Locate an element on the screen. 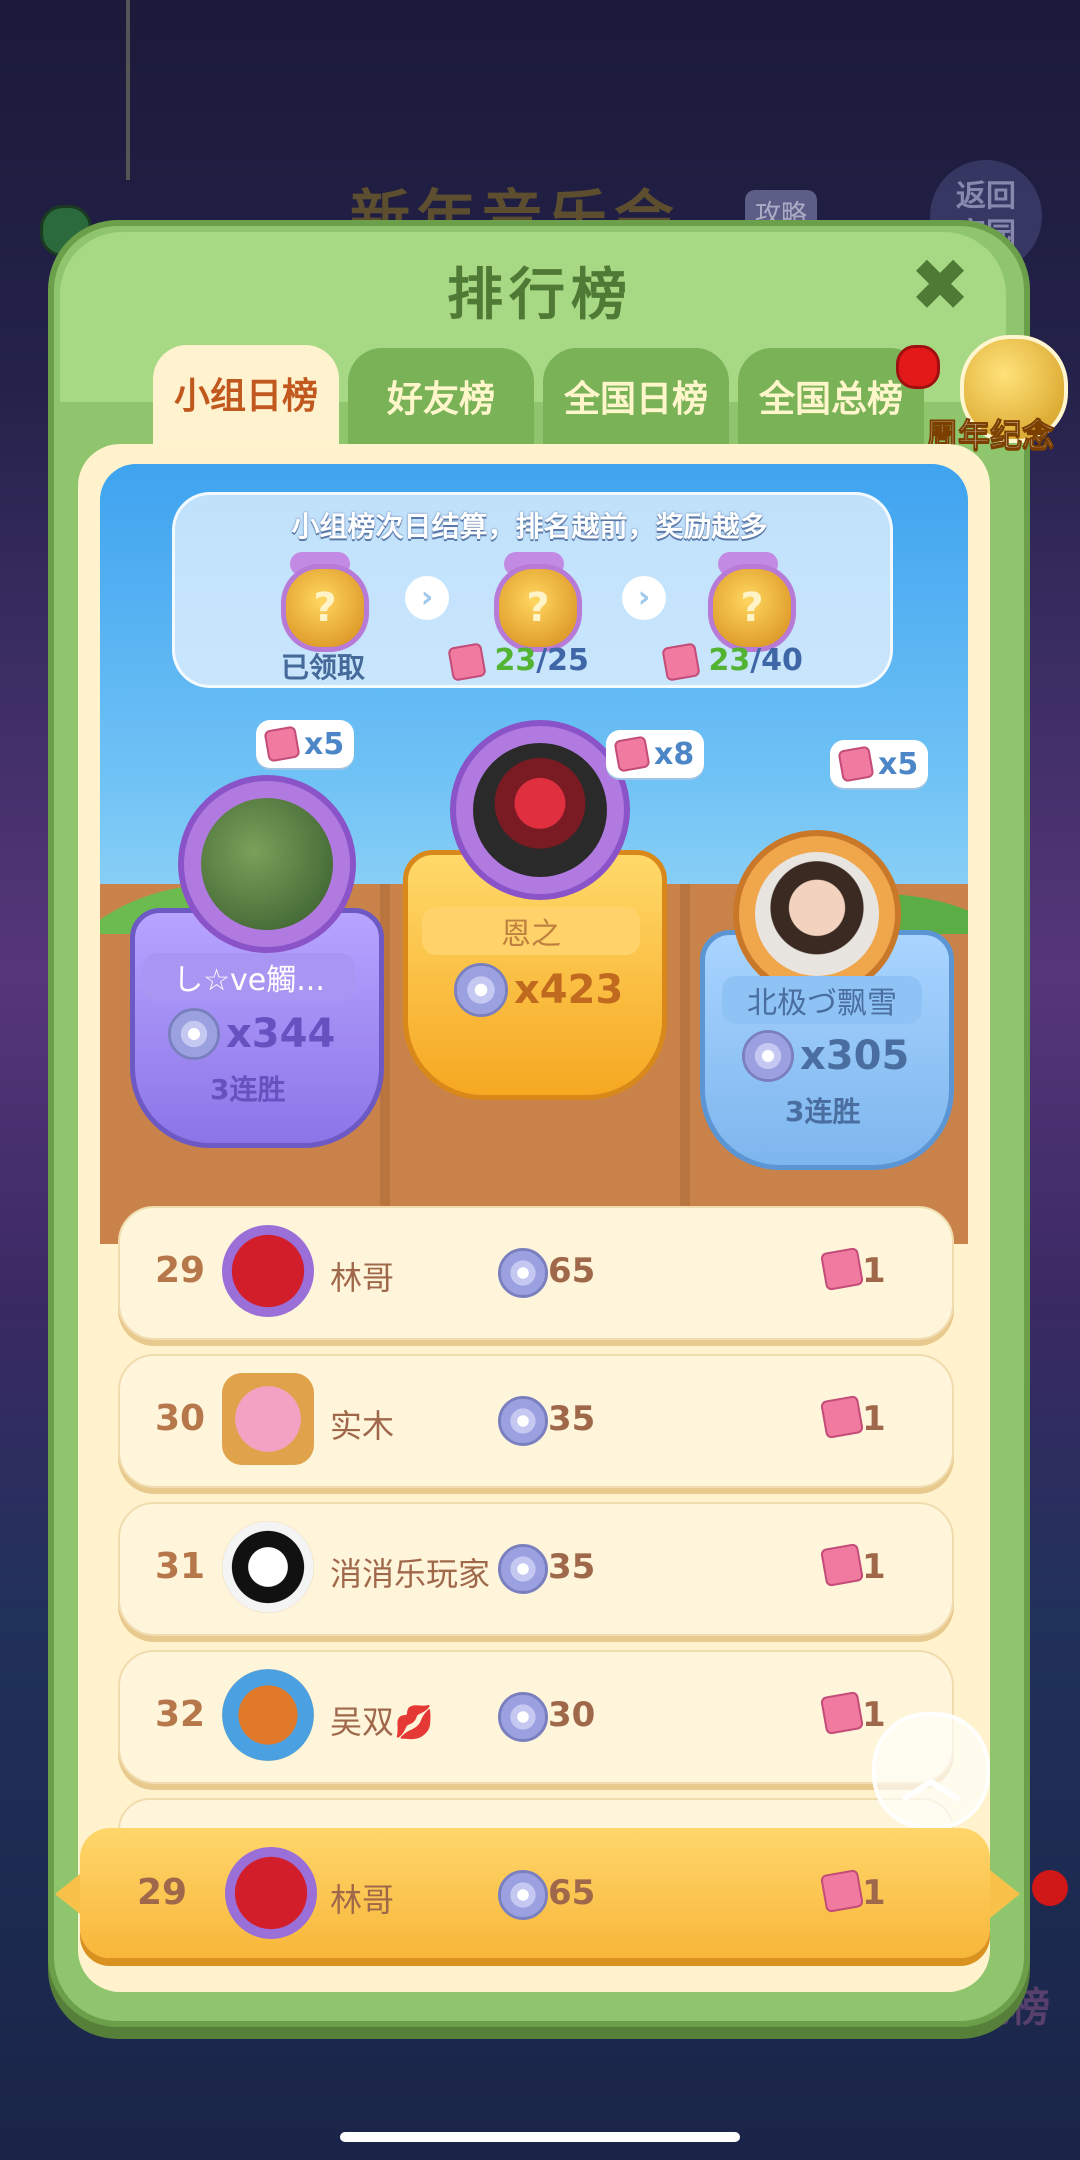  reward-chest-2-icon: ? is located at coordinates (538, 608).